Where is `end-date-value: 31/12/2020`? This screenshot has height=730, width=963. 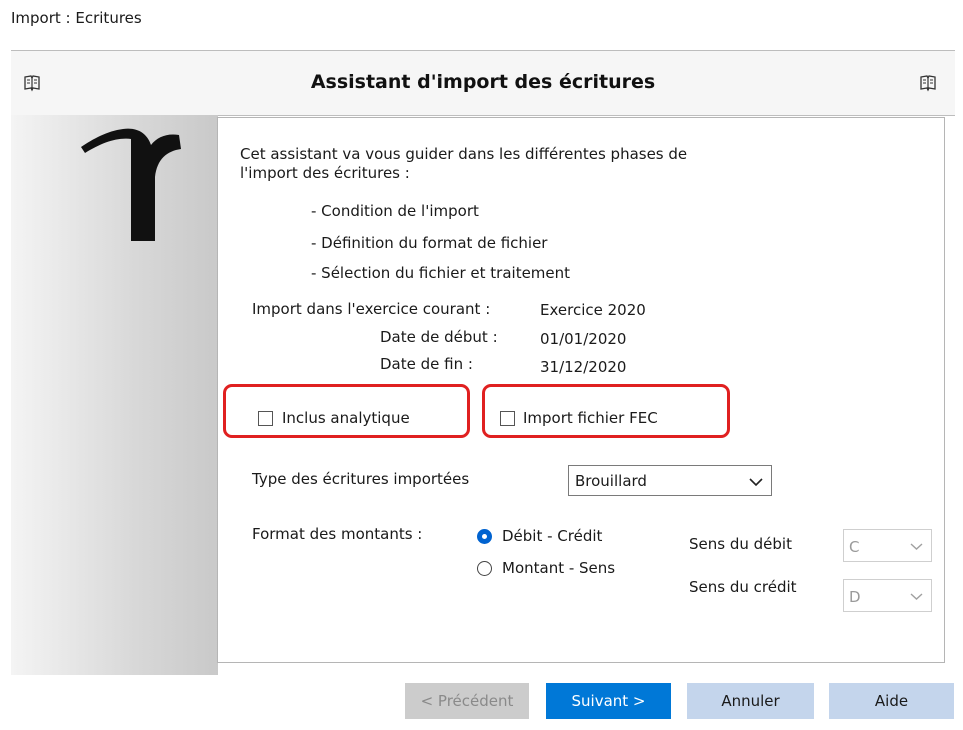
end-date-value: 31/12/2020 is located at coordinates (583, 367).